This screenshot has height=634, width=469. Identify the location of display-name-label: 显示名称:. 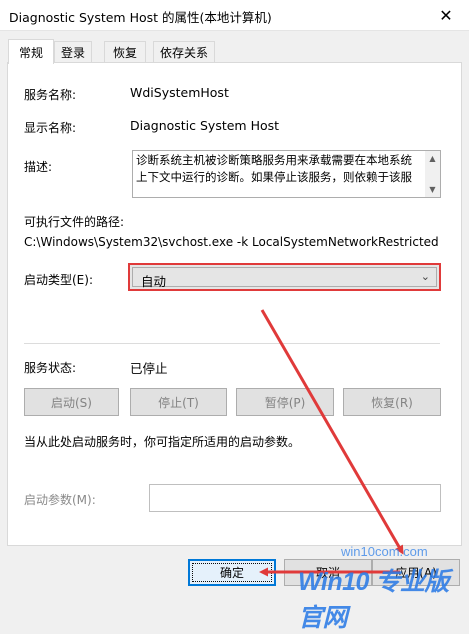
(50, 128).